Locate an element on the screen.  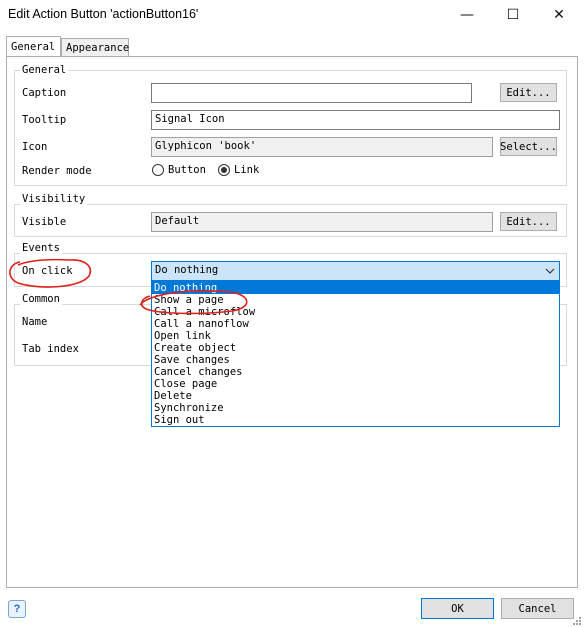
help-icon: ? is located at coordinates (17, 609).